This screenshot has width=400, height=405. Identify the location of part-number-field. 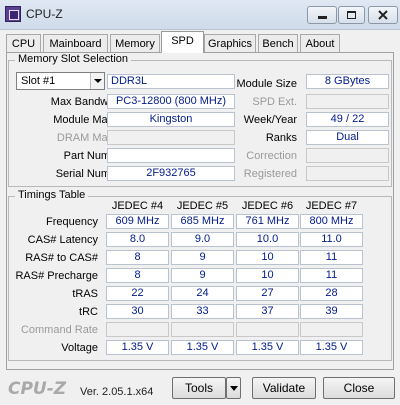
(171, 155).